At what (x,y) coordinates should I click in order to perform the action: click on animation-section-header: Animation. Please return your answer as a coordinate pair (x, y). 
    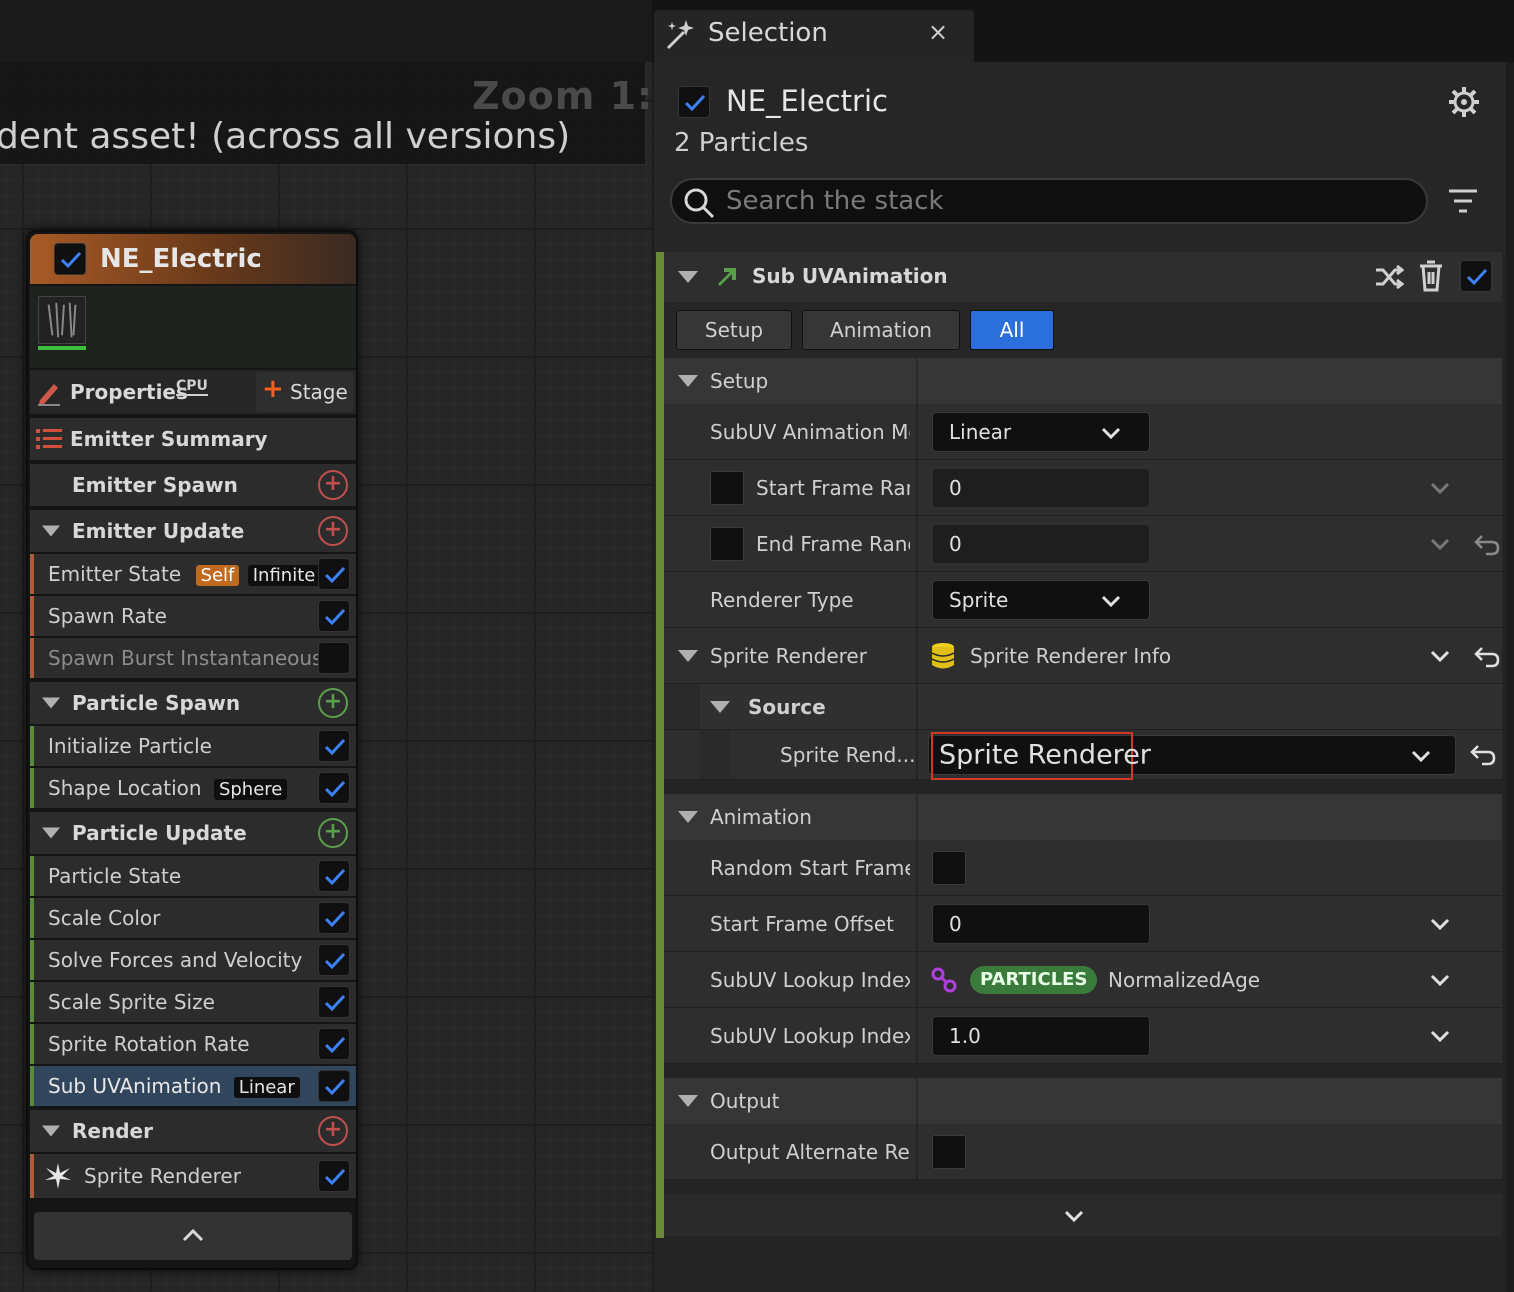
    Looking at the image, I should click on (1083, 817).